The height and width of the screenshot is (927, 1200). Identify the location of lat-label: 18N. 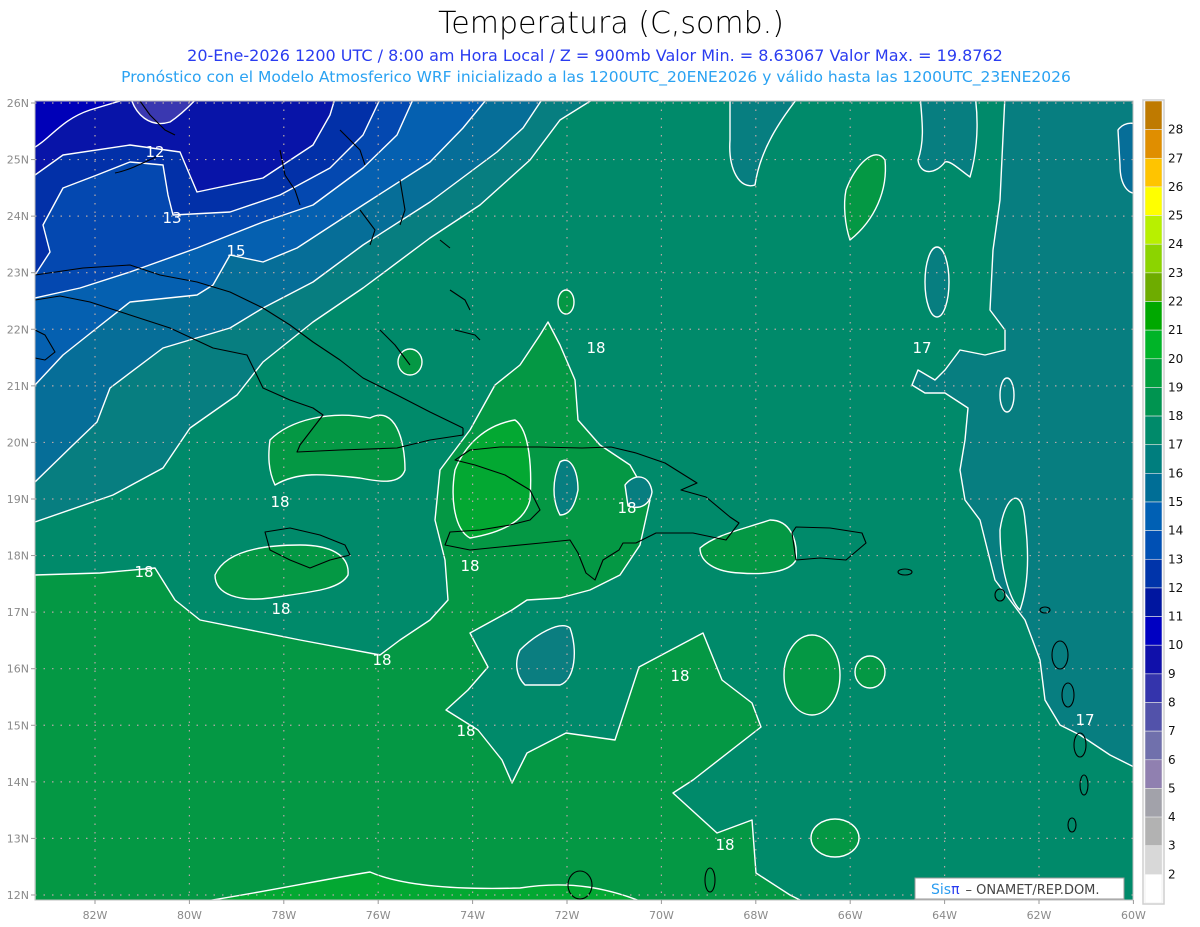
(18, 556).